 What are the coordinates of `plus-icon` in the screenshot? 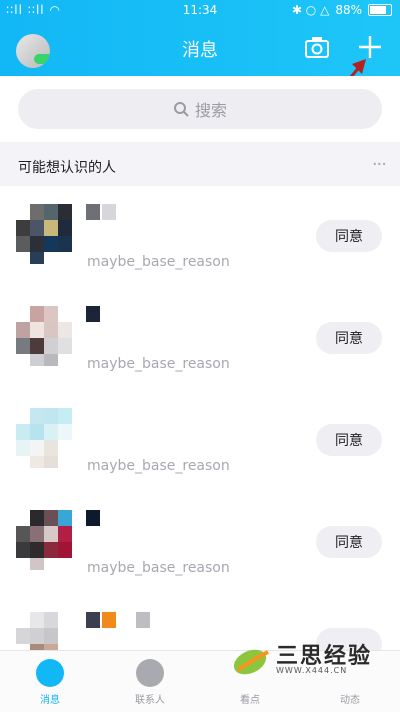 It's located at (370, 47).